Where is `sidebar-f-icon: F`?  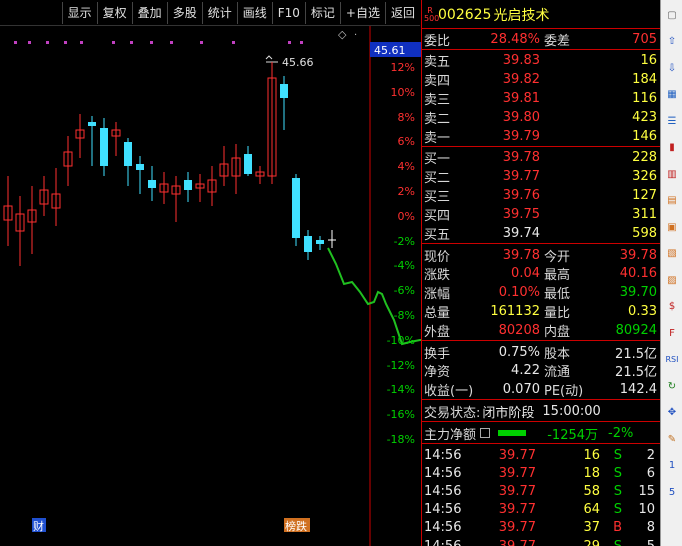
sidebar-f-icon: F is located at coordinates (672, 333).